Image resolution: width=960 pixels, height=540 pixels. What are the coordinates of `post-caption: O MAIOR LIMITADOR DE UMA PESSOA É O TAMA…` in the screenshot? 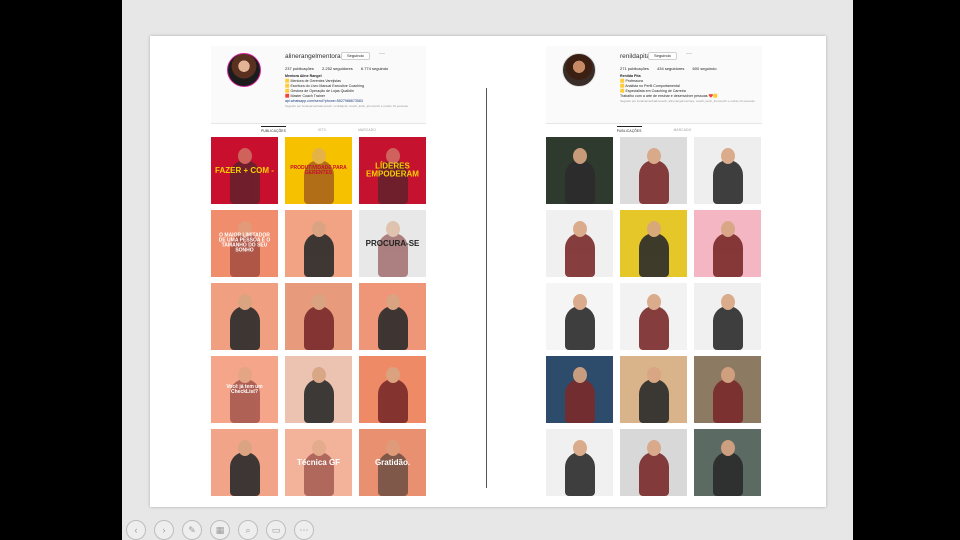 It's located at (244, 243).